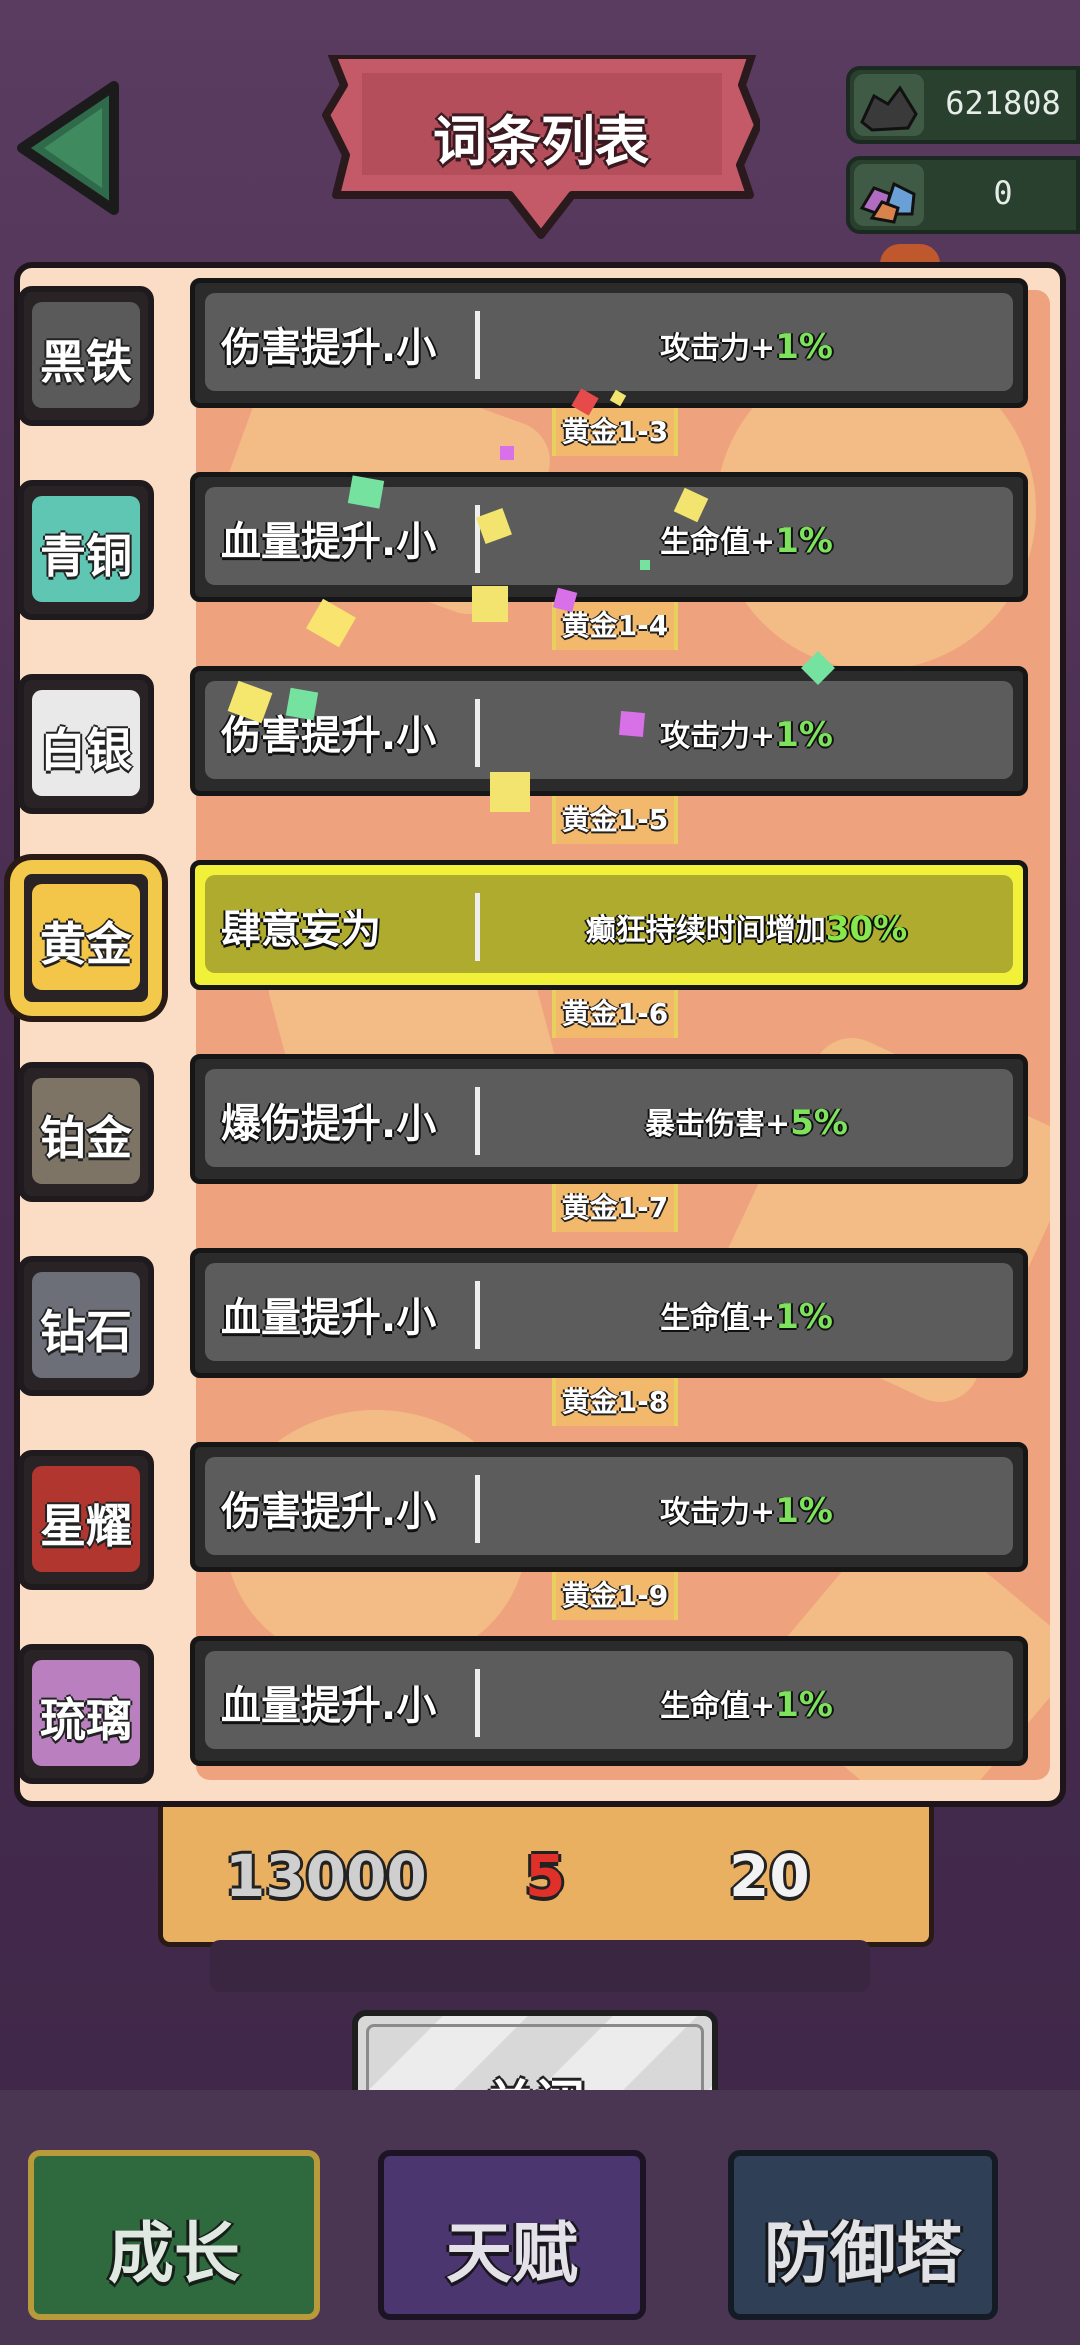 The width and height of the screenshot is (1080, 2345). What do you see at coordinates (866, 929) in the screenshot?
I see `affix-effect-percent: 30%` at bounding box center [866, 929].